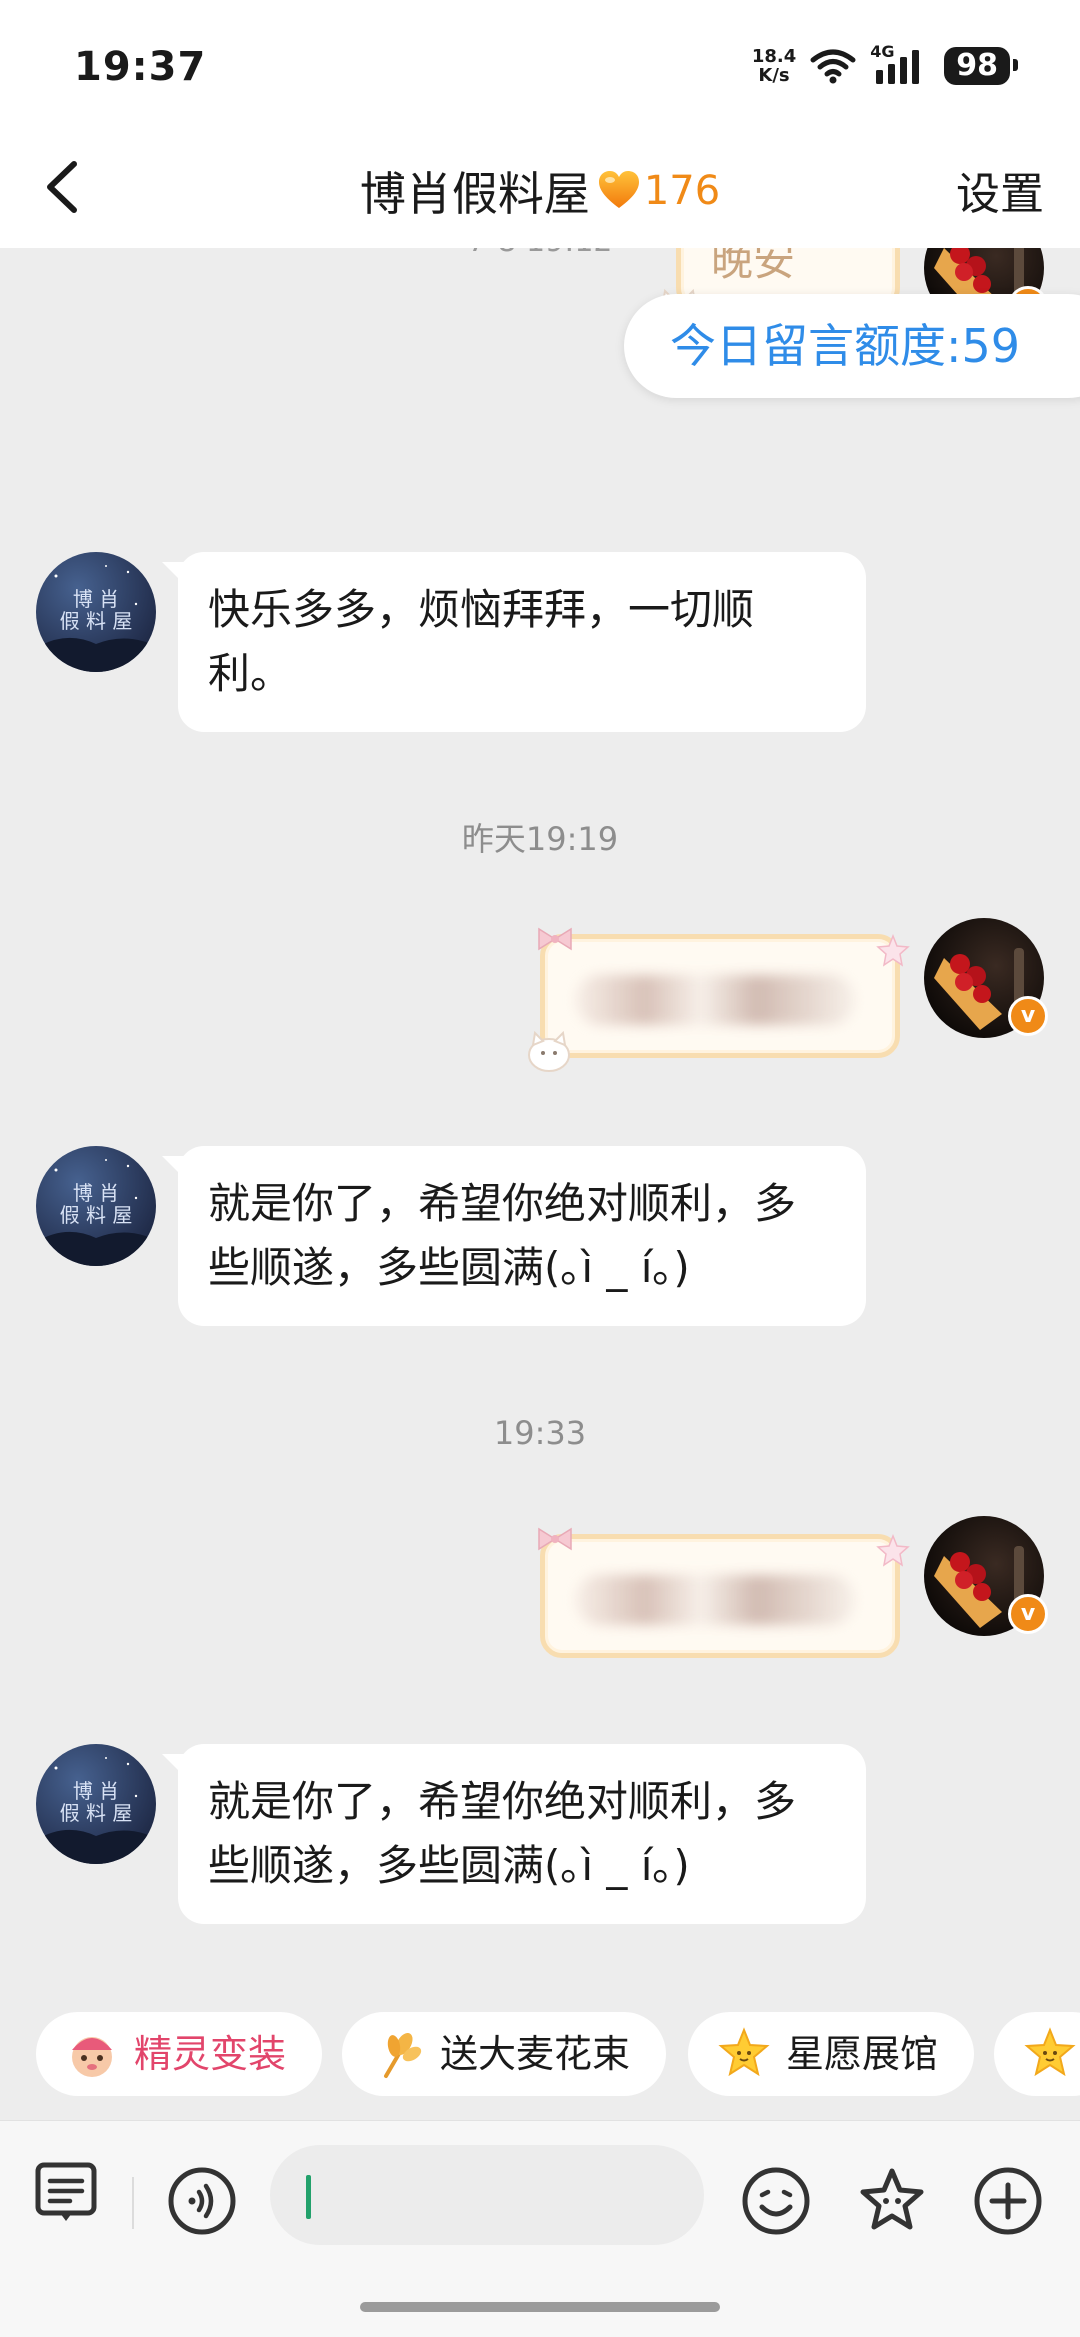 This screenshot has width=1080, height=2337. Describe the element at coordinates (133, 2203) in the screenshot. I see `divider` at that location.